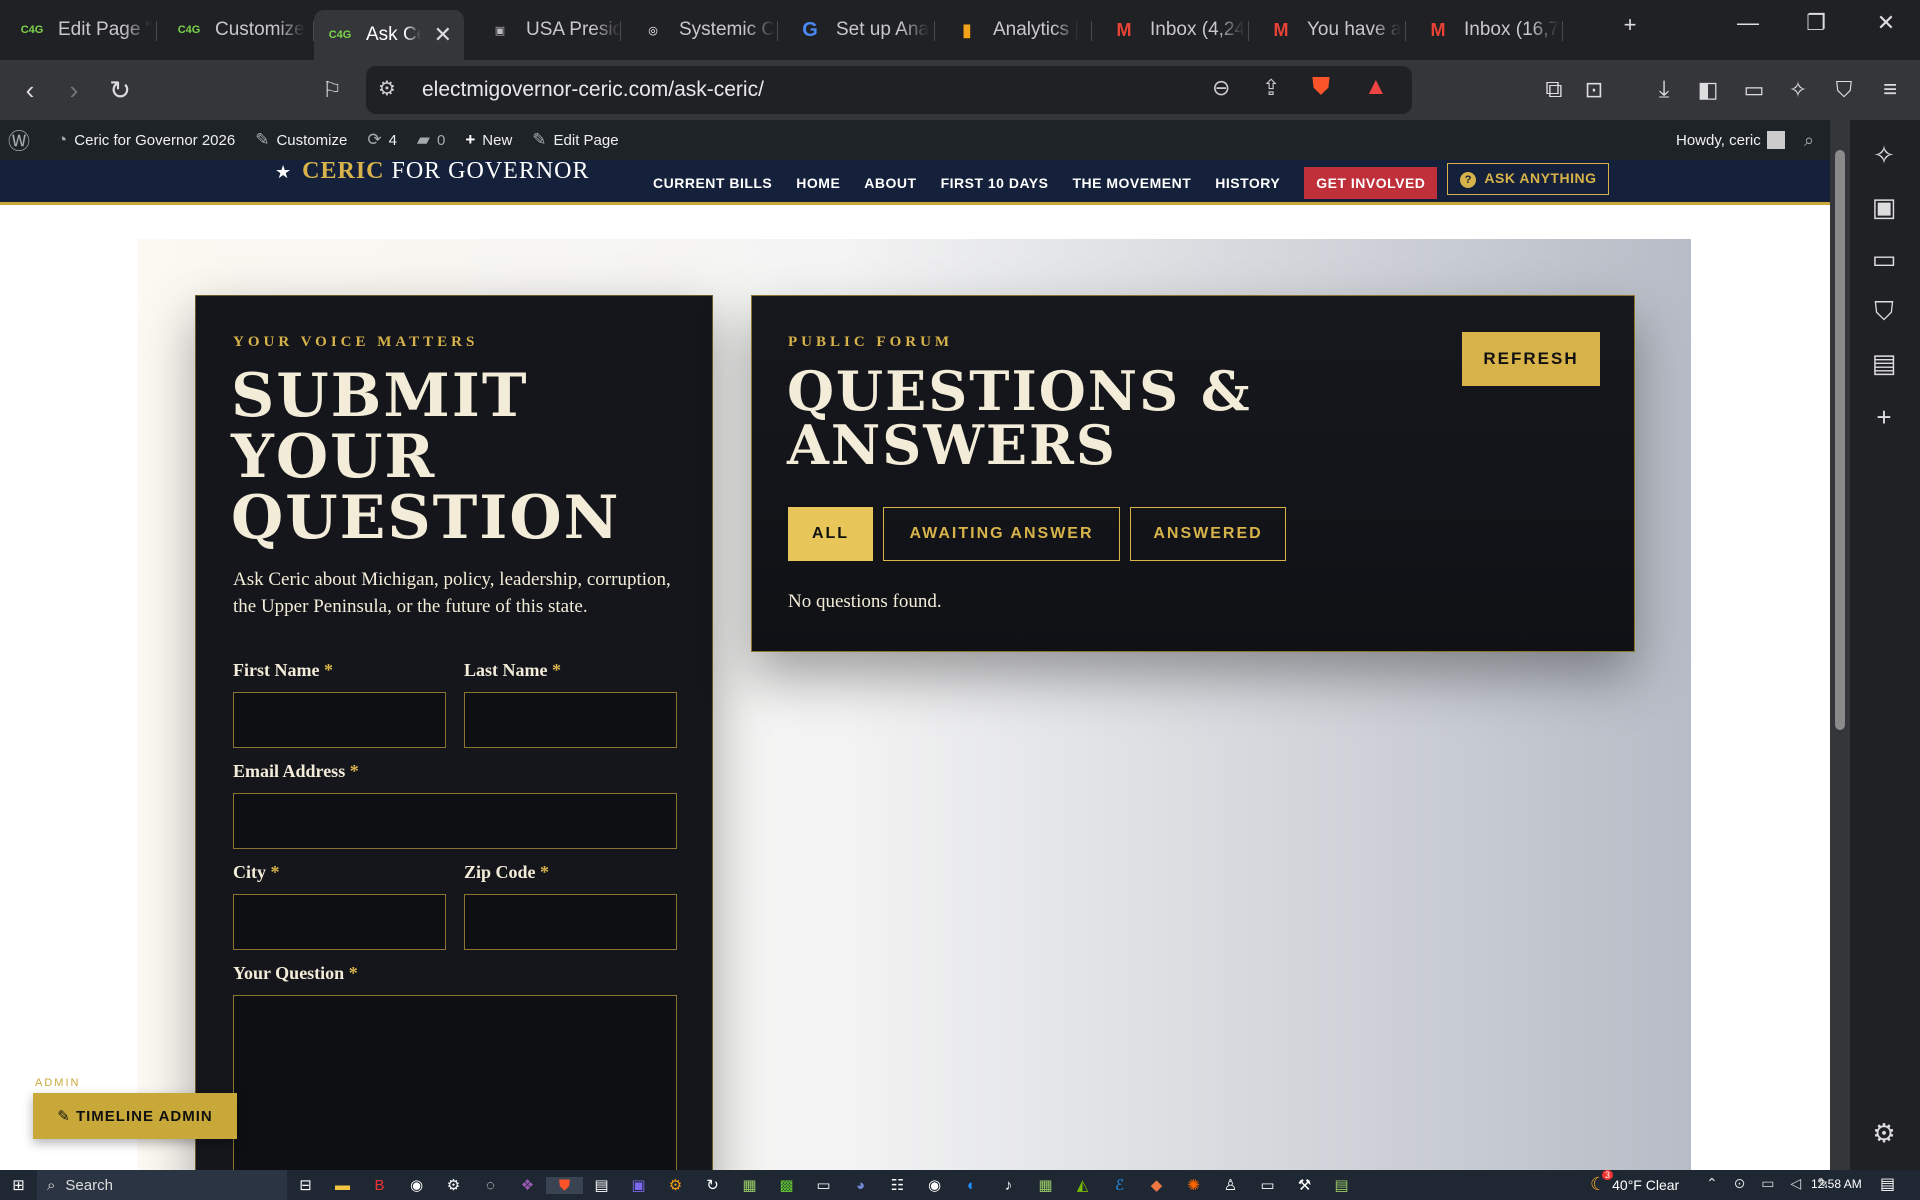 The height and width of the screenshot is (1200, 1920). What do you see at coordinates (1131, 183) in the screenshot?
I see `nav-the-movement: THE MOVEMENT` at bounding box center [1131, 183].